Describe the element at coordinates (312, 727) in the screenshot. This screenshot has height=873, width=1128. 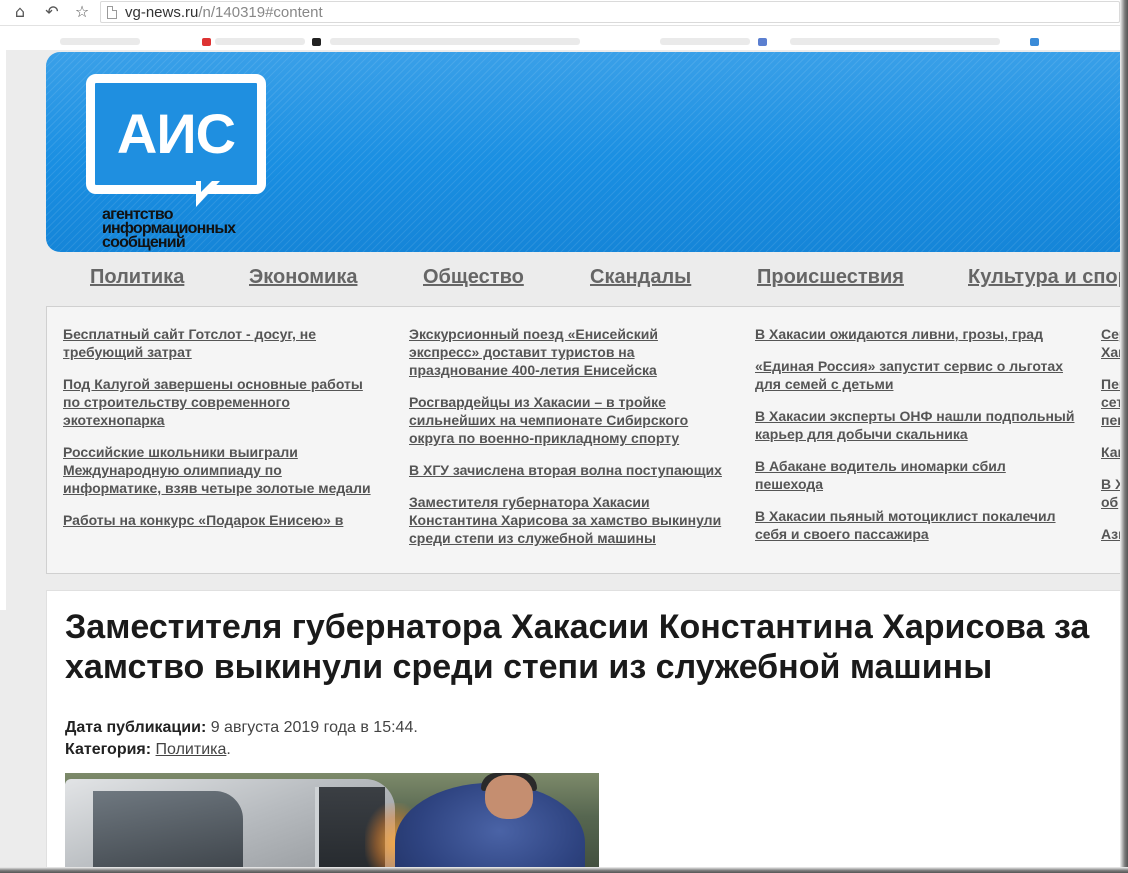
I see `date-value: 9 августа 2019 года в 15:44.` at that location.